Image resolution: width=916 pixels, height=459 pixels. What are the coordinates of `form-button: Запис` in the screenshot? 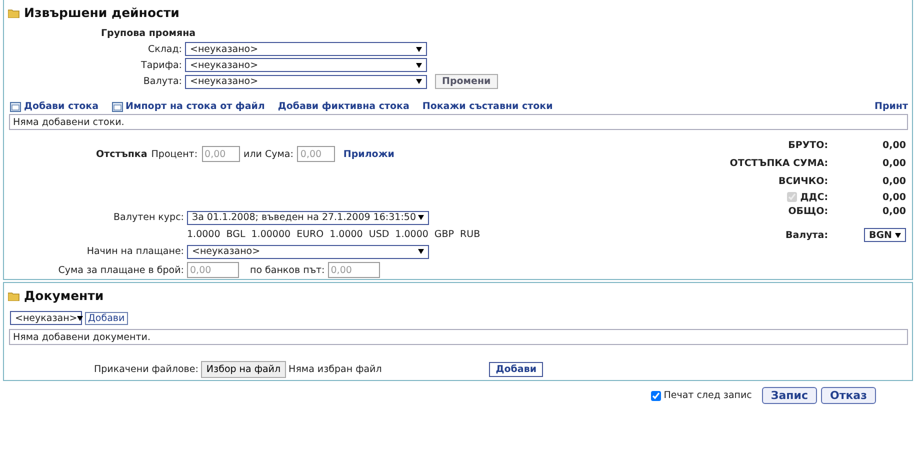 It's located at (789, 395).